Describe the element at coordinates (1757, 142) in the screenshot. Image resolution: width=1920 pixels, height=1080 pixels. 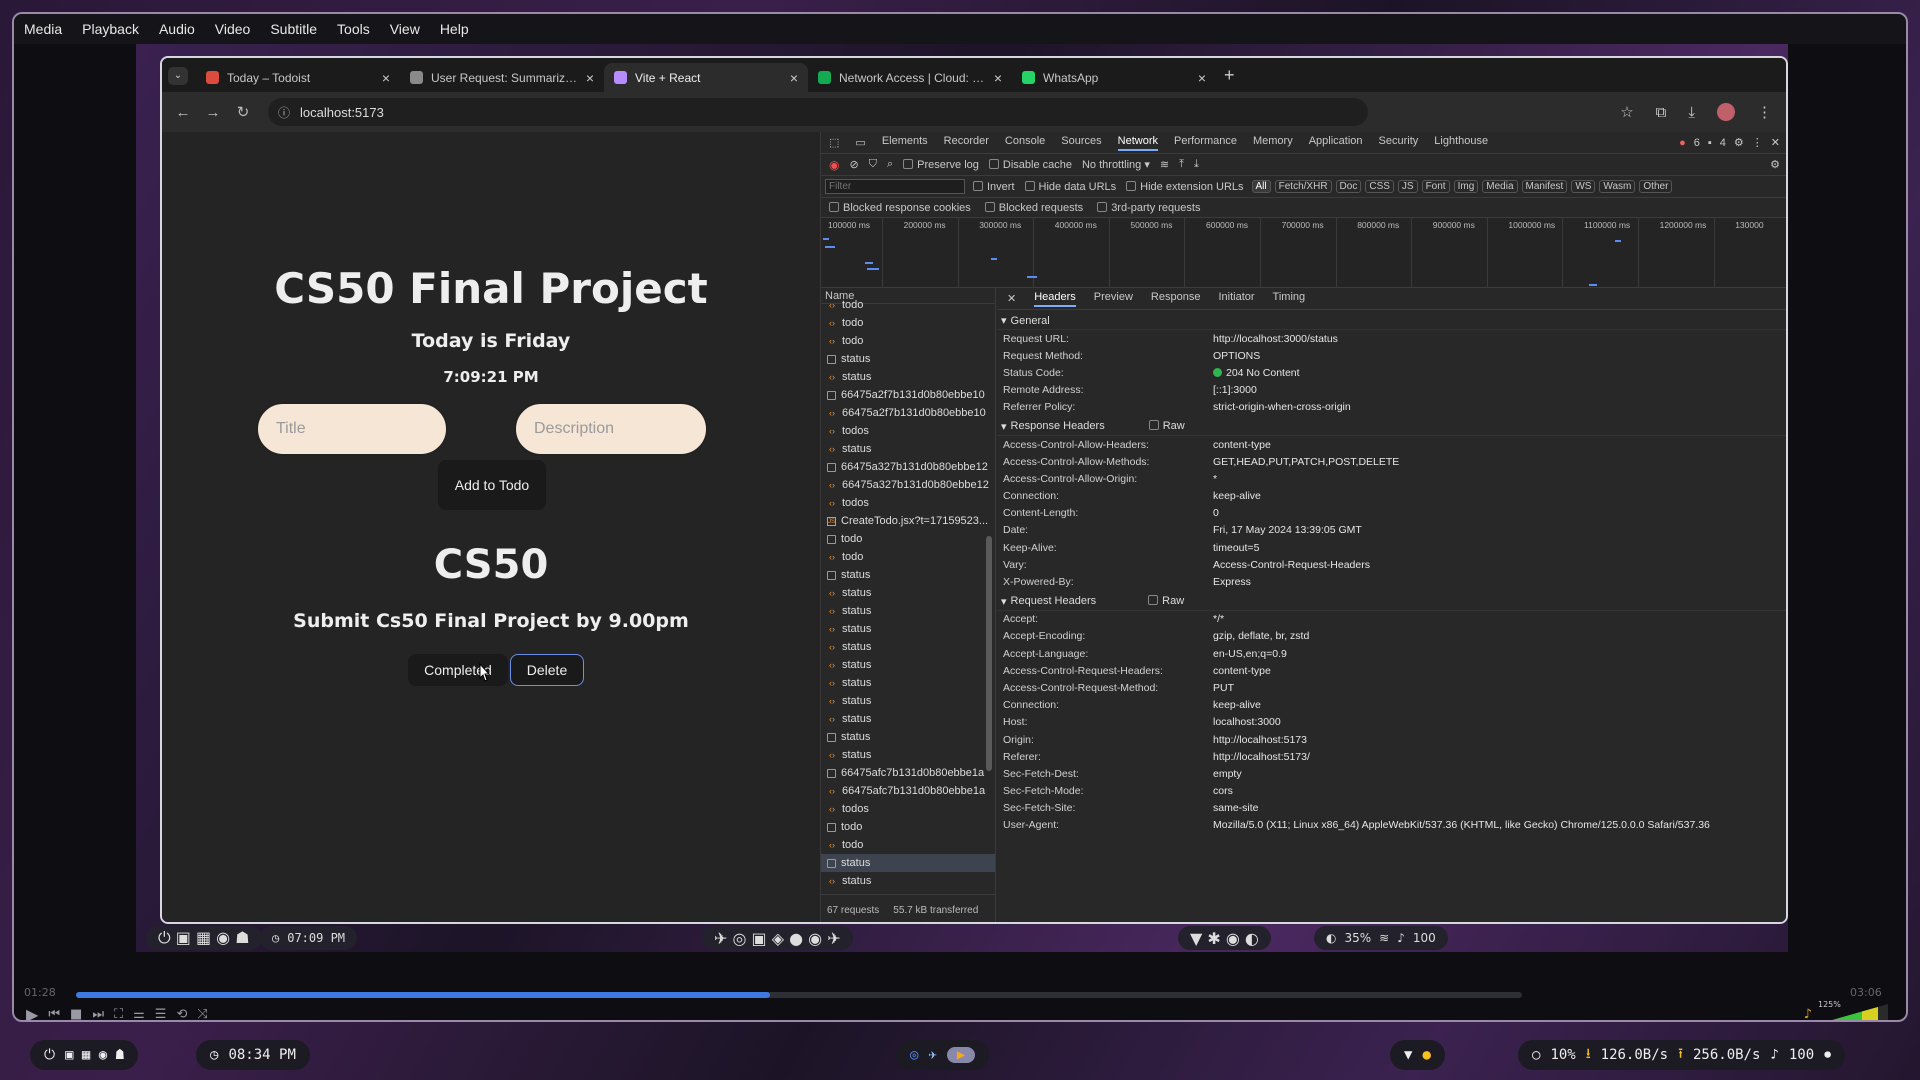
I see `devtools-more-icon: ⋮` at that location.